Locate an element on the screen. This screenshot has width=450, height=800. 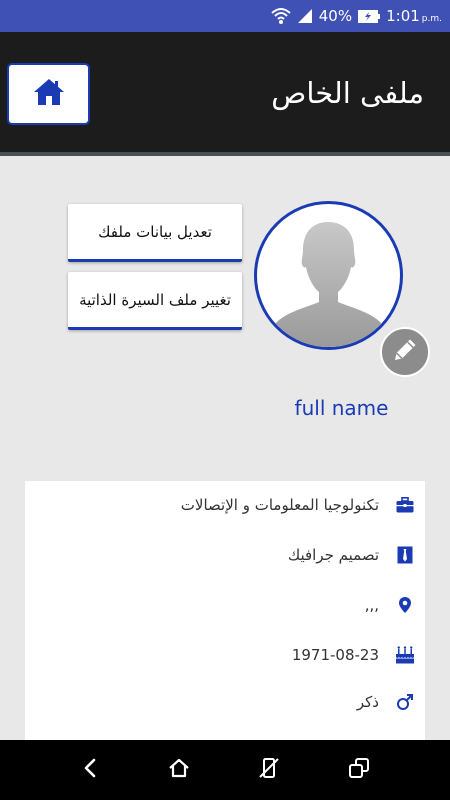
back-button is located at coordinates (90, 770).